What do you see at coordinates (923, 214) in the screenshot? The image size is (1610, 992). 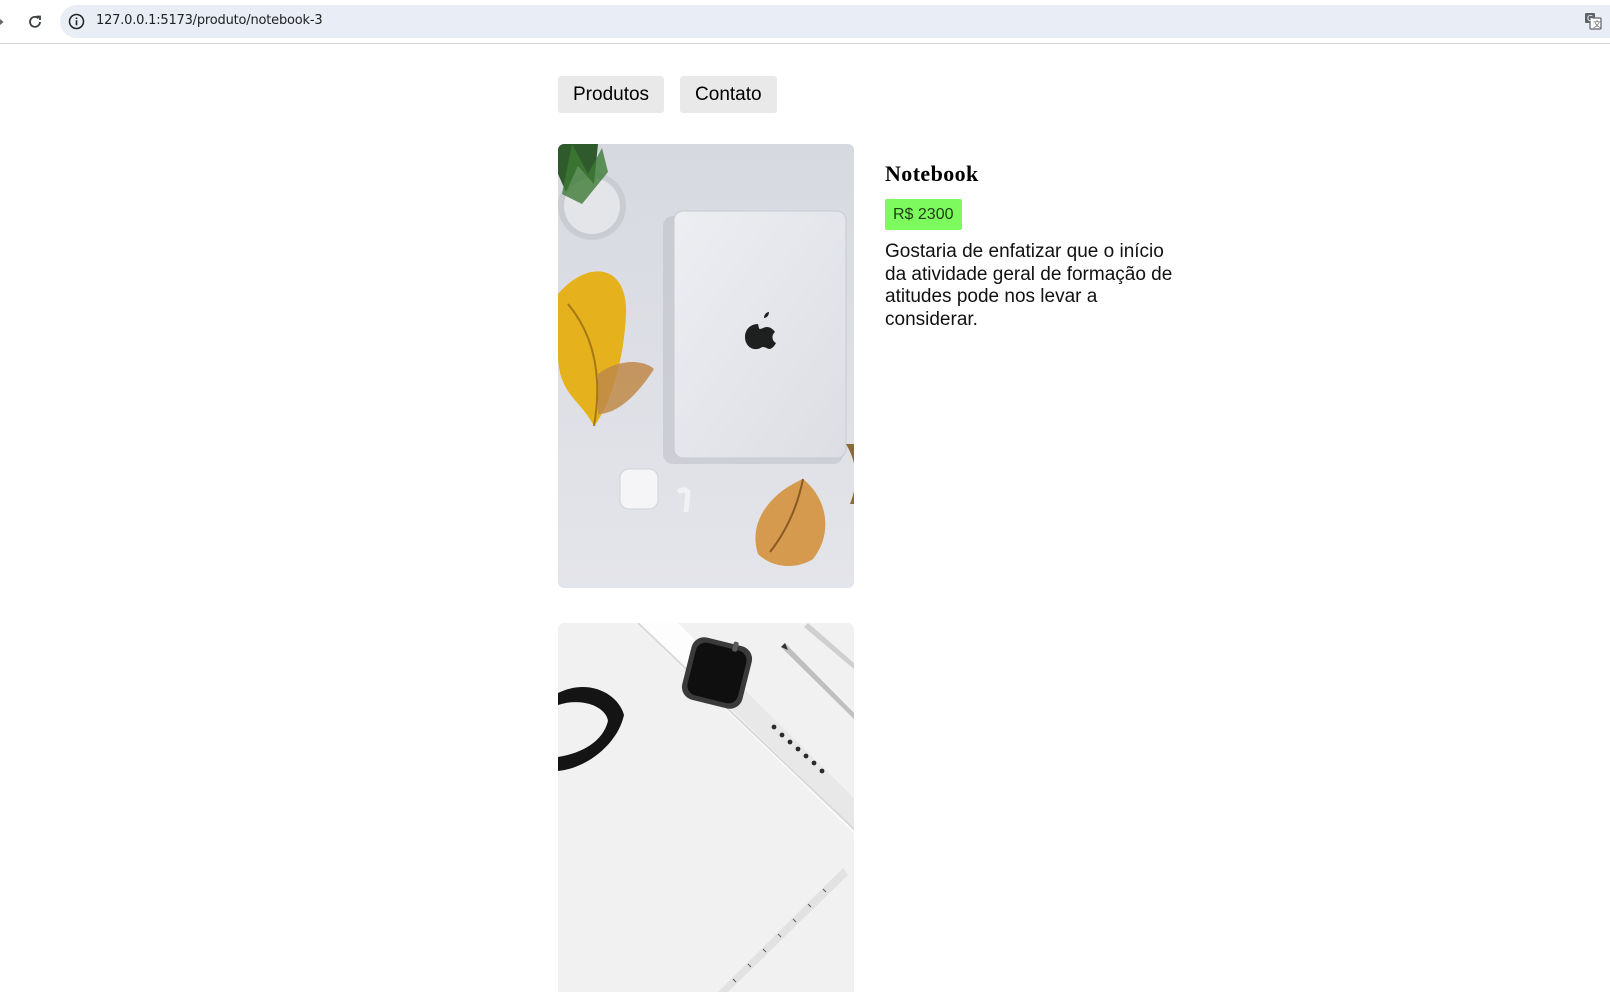 I see `price-badge: R$ 2300` at bounding box center [923, 214].